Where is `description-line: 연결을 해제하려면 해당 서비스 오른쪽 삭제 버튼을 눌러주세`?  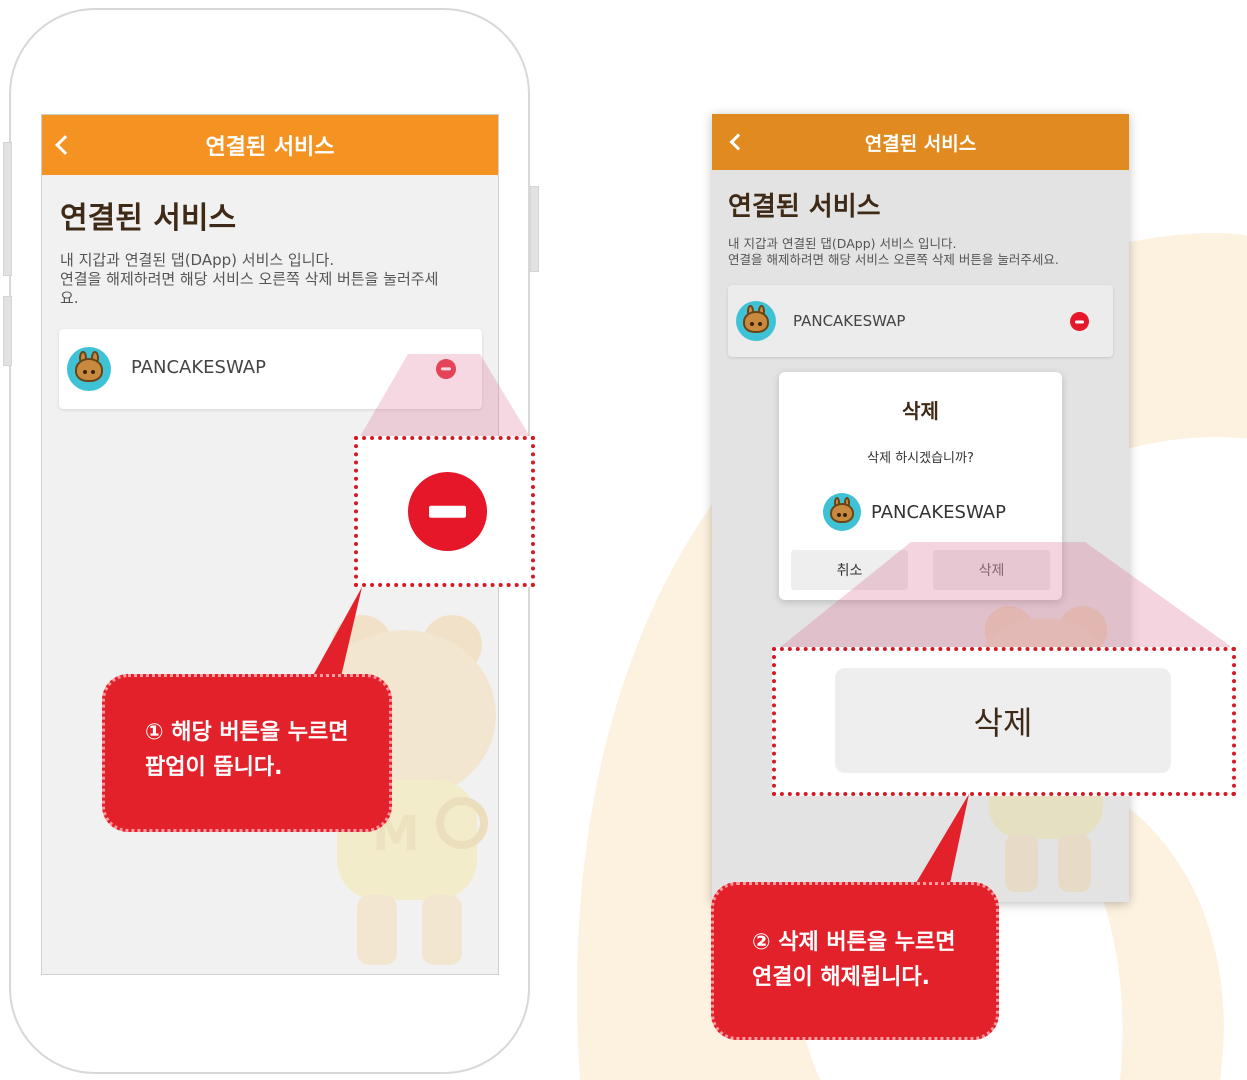
description-line: 연결을 해제하려면 해당 서비스 오른쪽 삭제 버튼을 눌러주세 is located at coordinates (249, 278).